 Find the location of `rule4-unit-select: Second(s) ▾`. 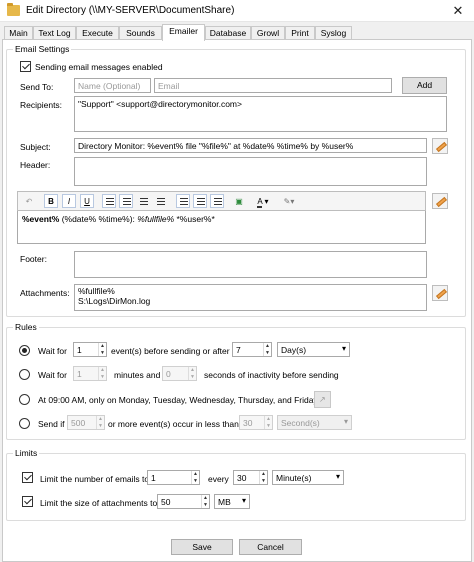

rule4-unit-select: Second(s) ▾ is located at coordinates (314, 422).